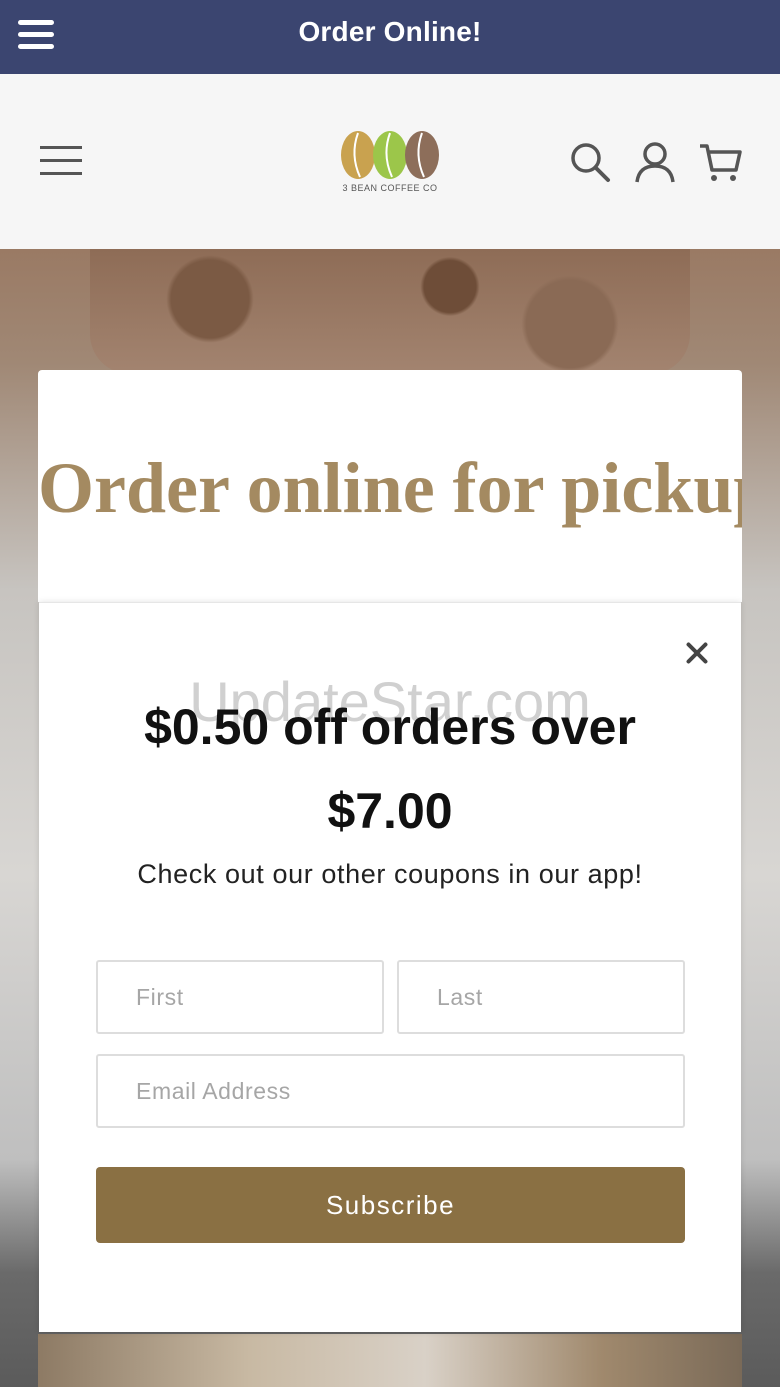 The image size is (780, 1387). I want to click on app-bar-title: Order Online!, so click(390, 31).